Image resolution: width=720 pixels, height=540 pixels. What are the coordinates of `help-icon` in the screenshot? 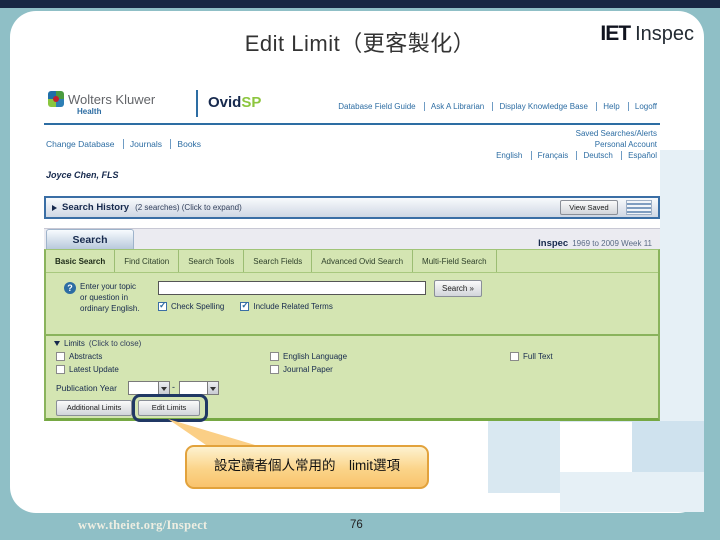 It's located at (70, 288).